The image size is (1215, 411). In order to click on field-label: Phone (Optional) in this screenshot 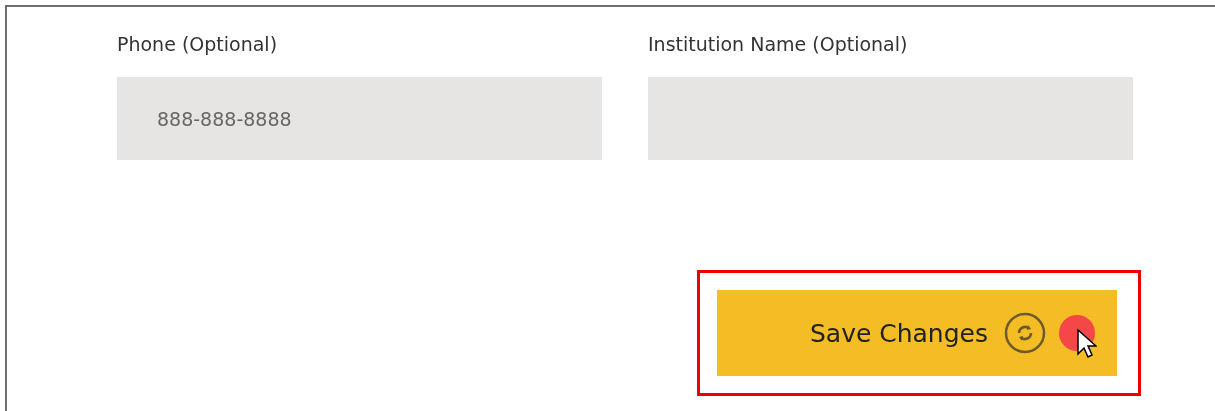, I will do `click(198, 44)`.